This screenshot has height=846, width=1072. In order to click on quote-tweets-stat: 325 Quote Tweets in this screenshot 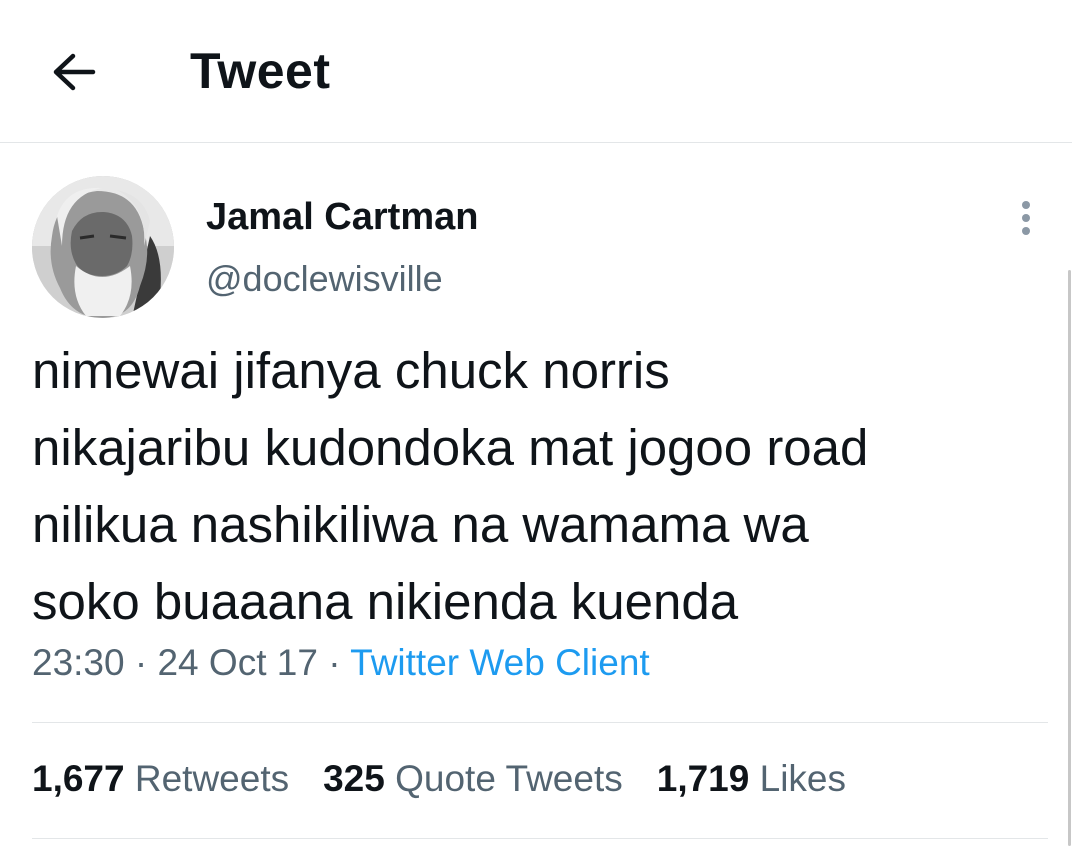, I will do `click(473, 779)`.